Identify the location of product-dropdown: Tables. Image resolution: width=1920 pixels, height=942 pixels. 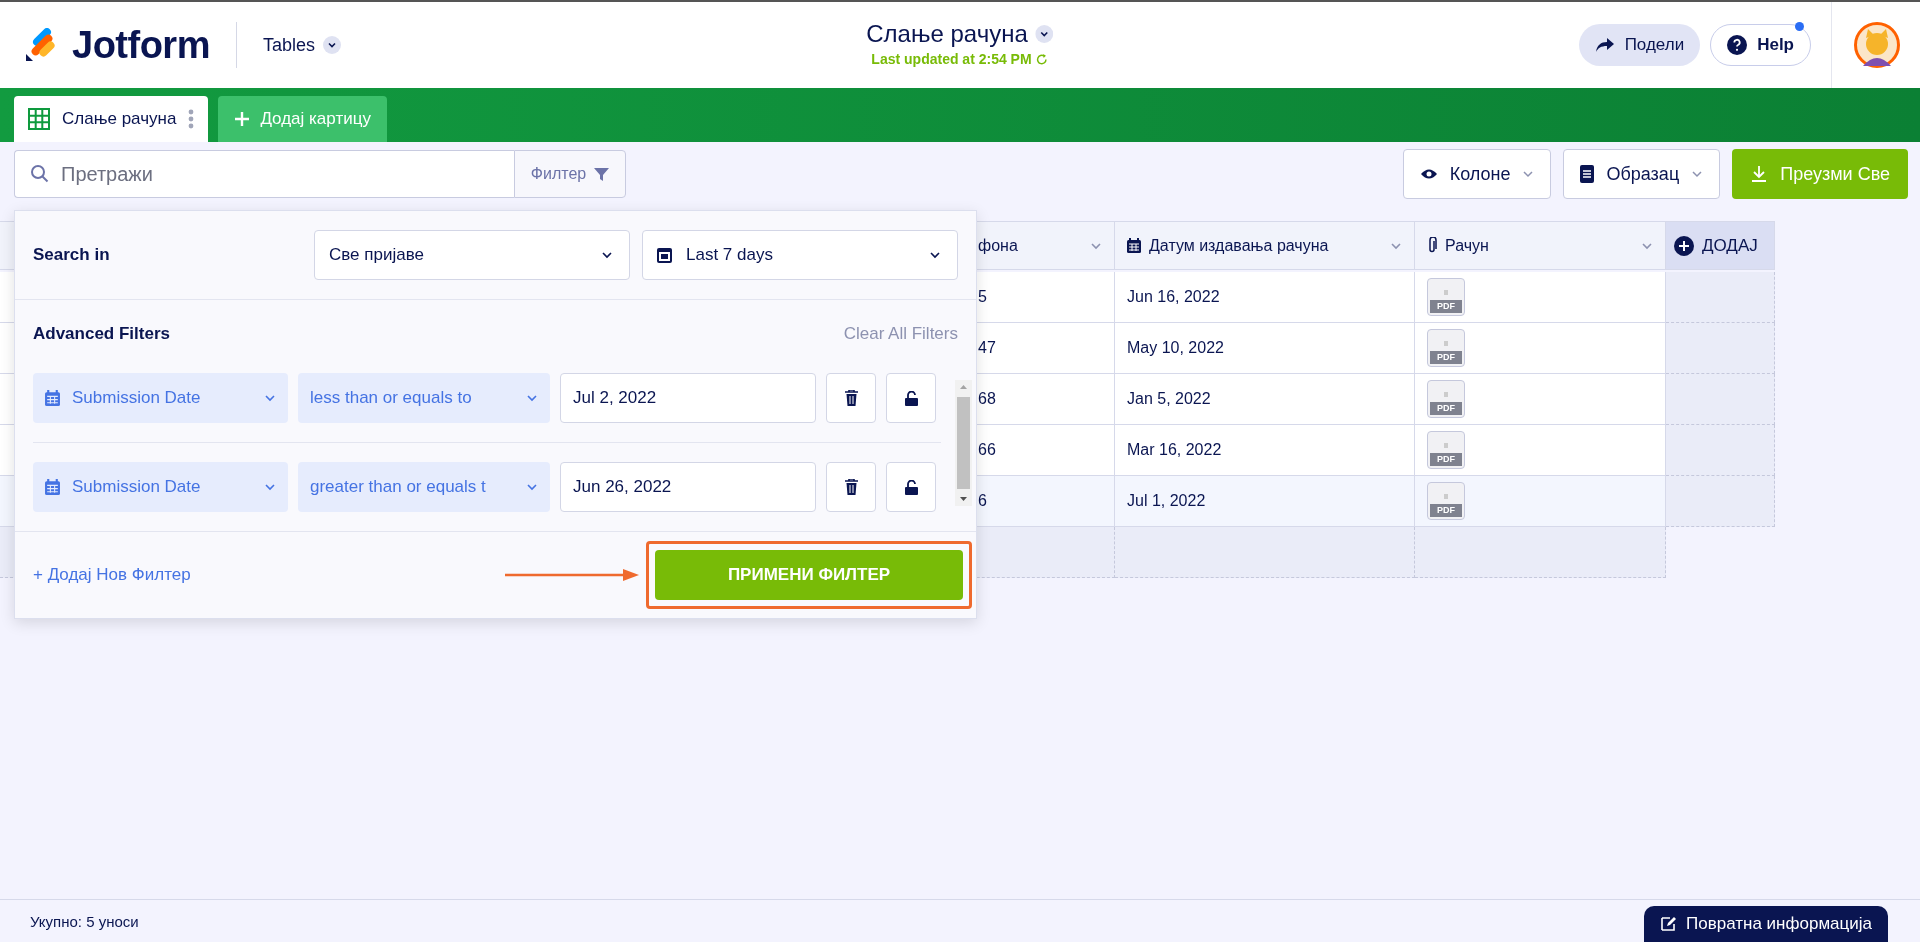
(301, 45).